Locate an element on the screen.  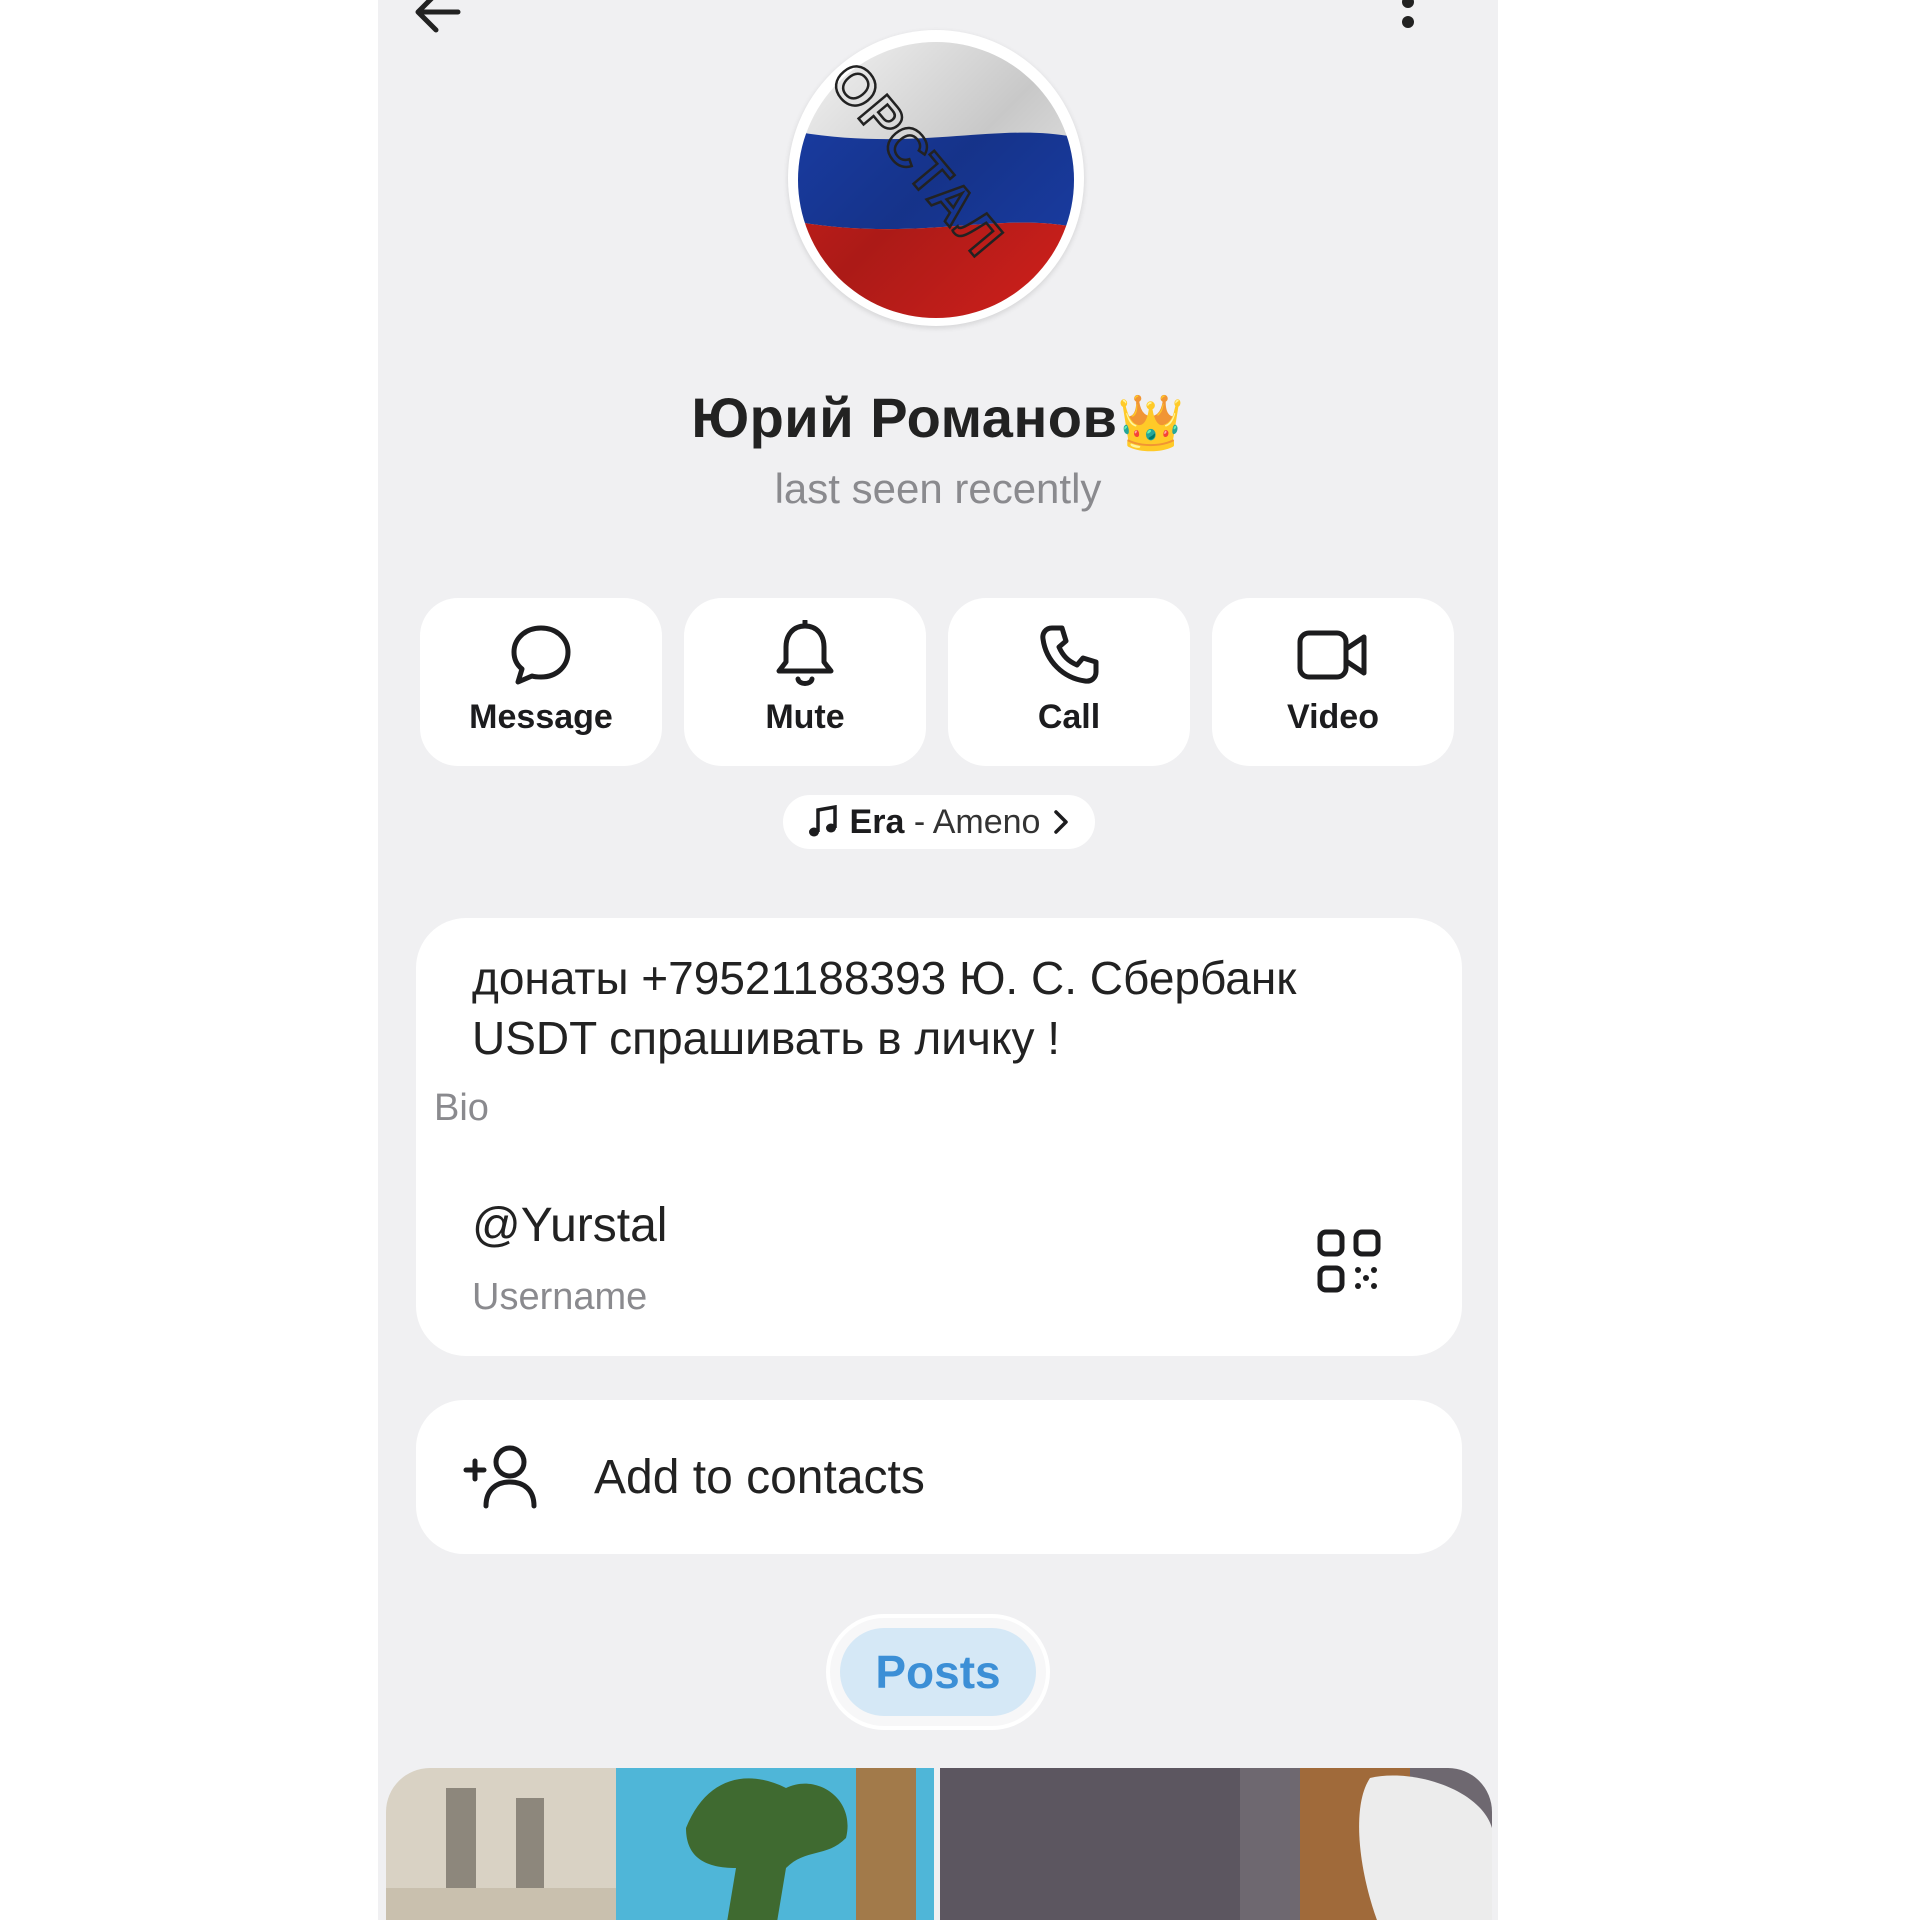
tab-posts: Posts is located at coordinates (938, 1672).